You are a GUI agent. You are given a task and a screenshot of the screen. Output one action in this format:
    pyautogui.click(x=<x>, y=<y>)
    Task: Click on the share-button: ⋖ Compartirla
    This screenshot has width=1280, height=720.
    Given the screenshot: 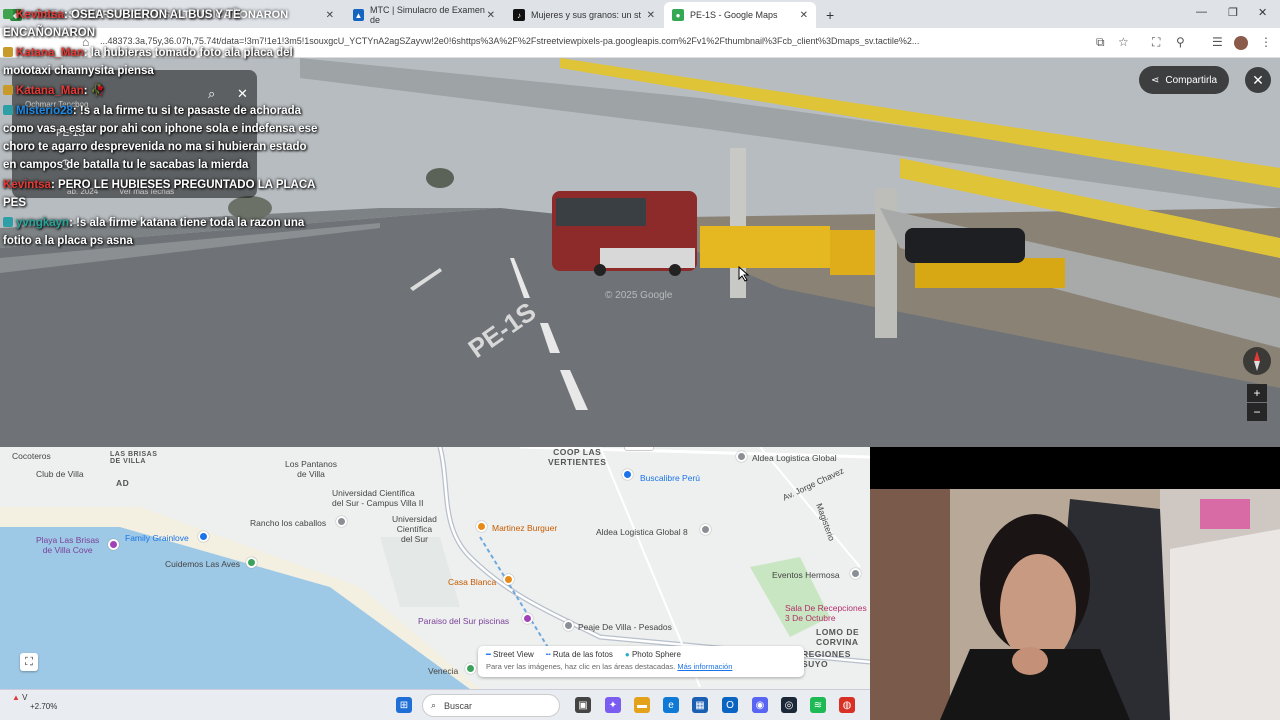 What is the action you would take?
    pyautogui.click(x=1184, y=80)
    